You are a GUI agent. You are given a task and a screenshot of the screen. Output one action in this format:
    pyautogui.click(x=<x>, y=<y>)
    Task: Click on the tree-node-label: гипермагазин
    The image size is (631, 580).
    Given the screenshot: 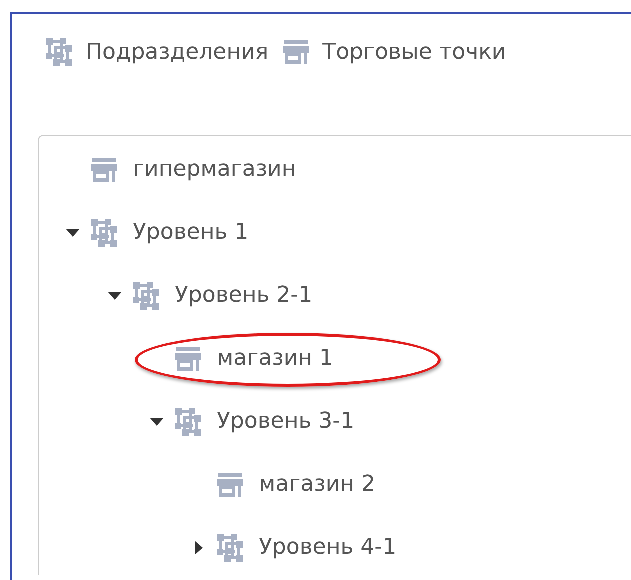 What is the action you would take?
    pyautogui.click(x=214, y=169)
    